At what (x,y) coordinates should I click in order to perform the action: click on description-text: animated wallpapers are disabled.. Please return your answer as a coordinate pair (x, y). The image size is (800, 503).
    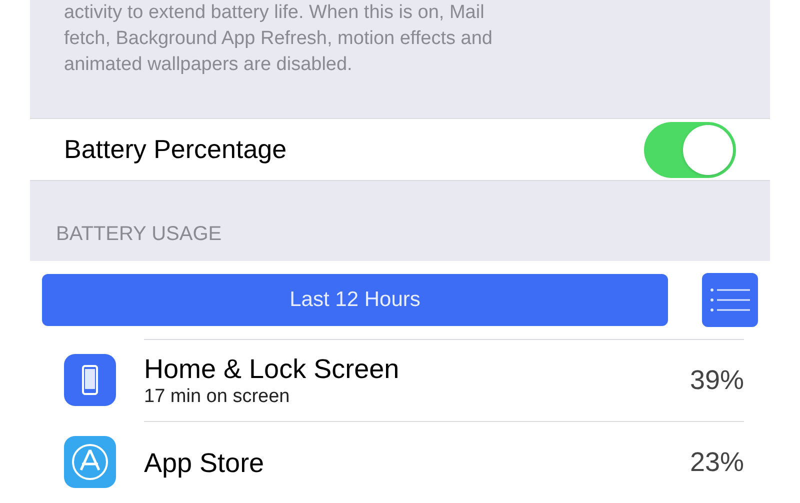
    Looking at the image, I should click on (209, 65).